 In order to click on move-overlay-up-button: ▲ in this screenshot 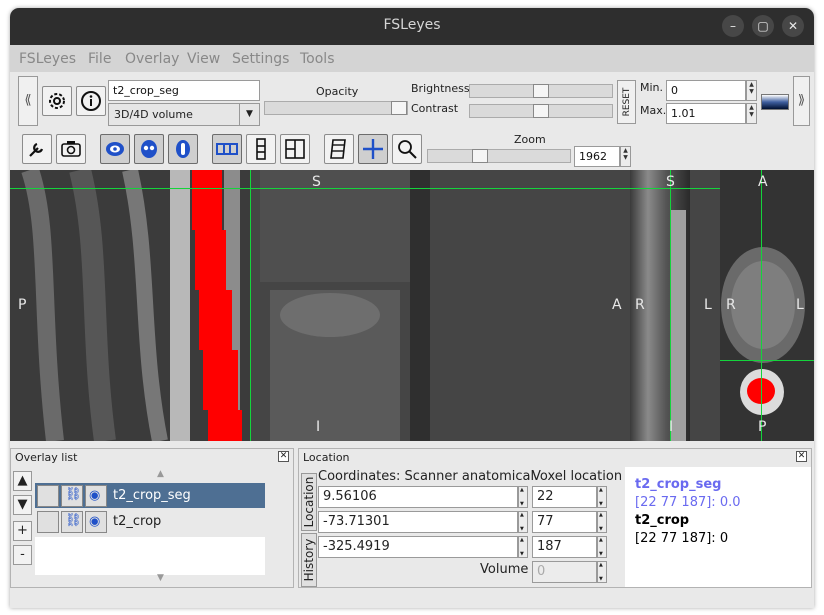, I will do `click(22, 481)`.